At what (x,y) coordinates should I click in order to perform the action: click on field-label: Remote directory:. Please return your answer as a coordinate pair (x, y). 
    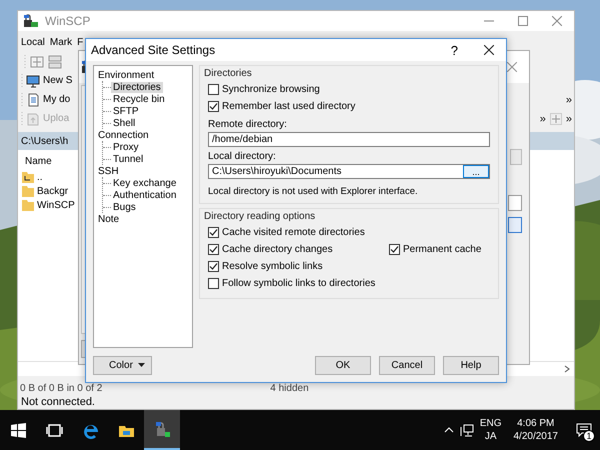
    Looking at the image, I should click on (248, 125).